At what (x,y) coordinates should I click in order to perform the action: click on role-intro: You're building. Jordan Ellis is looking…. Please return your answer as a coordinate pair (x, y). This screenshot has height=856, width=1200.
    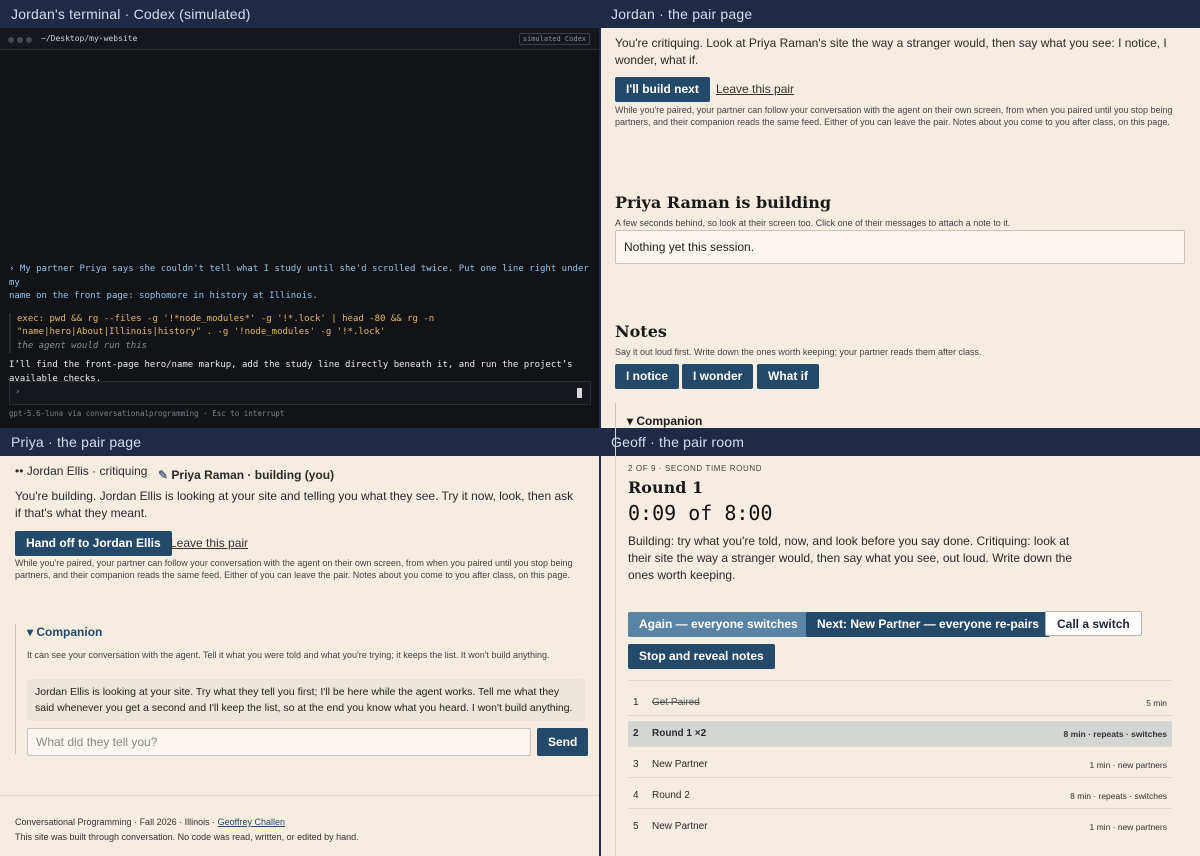
    Looking at the image, I should click on (294, 504).